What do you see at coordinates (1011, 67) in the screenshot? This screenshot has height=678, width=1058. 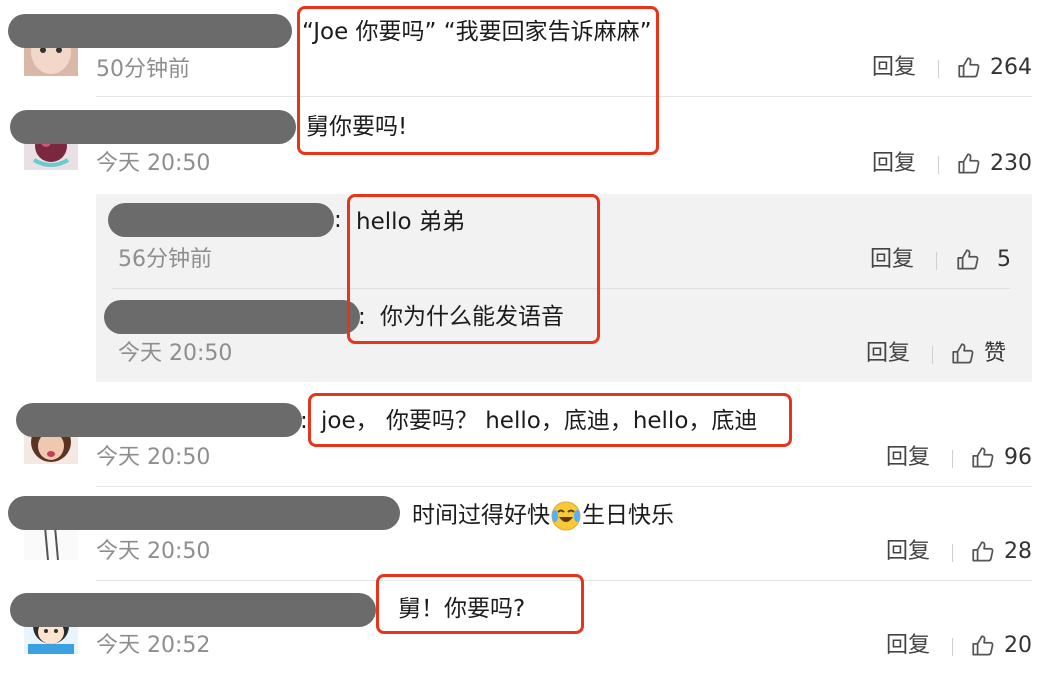 I see `like-count: 264` at bounding box center [1011, 67].